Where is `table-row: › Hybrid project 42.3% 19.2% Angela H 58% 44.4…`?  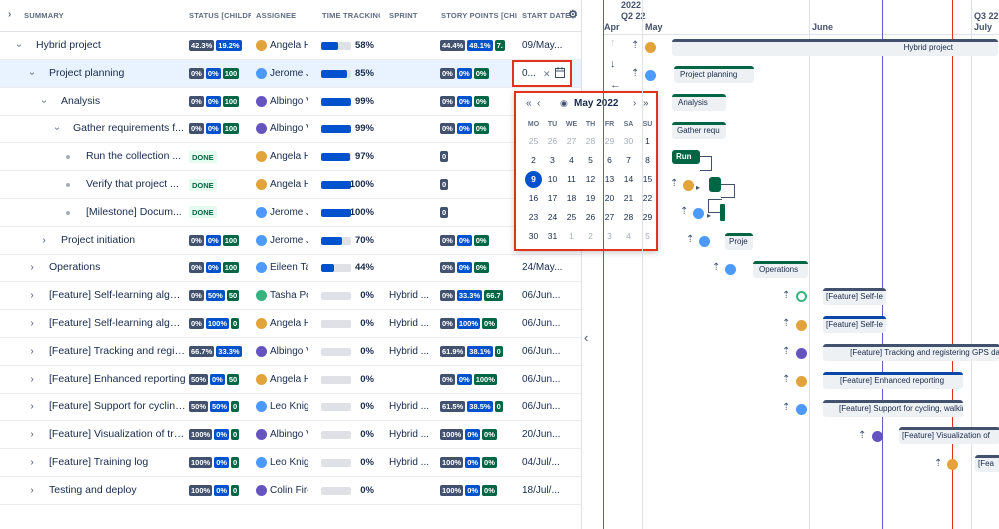 table-row: › Hybrid project 42.3% 19.2% Angela H 58% 44.4… is located at coordinates (290, 46).